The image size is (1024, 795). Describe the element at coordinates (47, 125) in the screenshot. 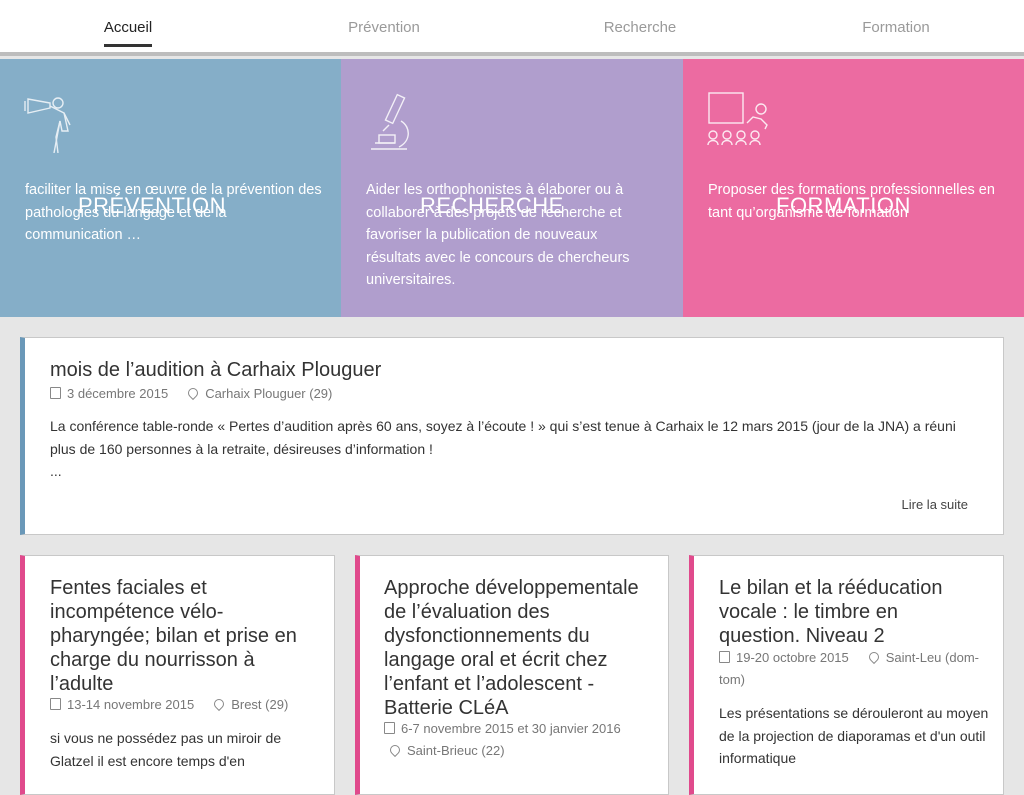

I see `megaphone-icon` at that location.